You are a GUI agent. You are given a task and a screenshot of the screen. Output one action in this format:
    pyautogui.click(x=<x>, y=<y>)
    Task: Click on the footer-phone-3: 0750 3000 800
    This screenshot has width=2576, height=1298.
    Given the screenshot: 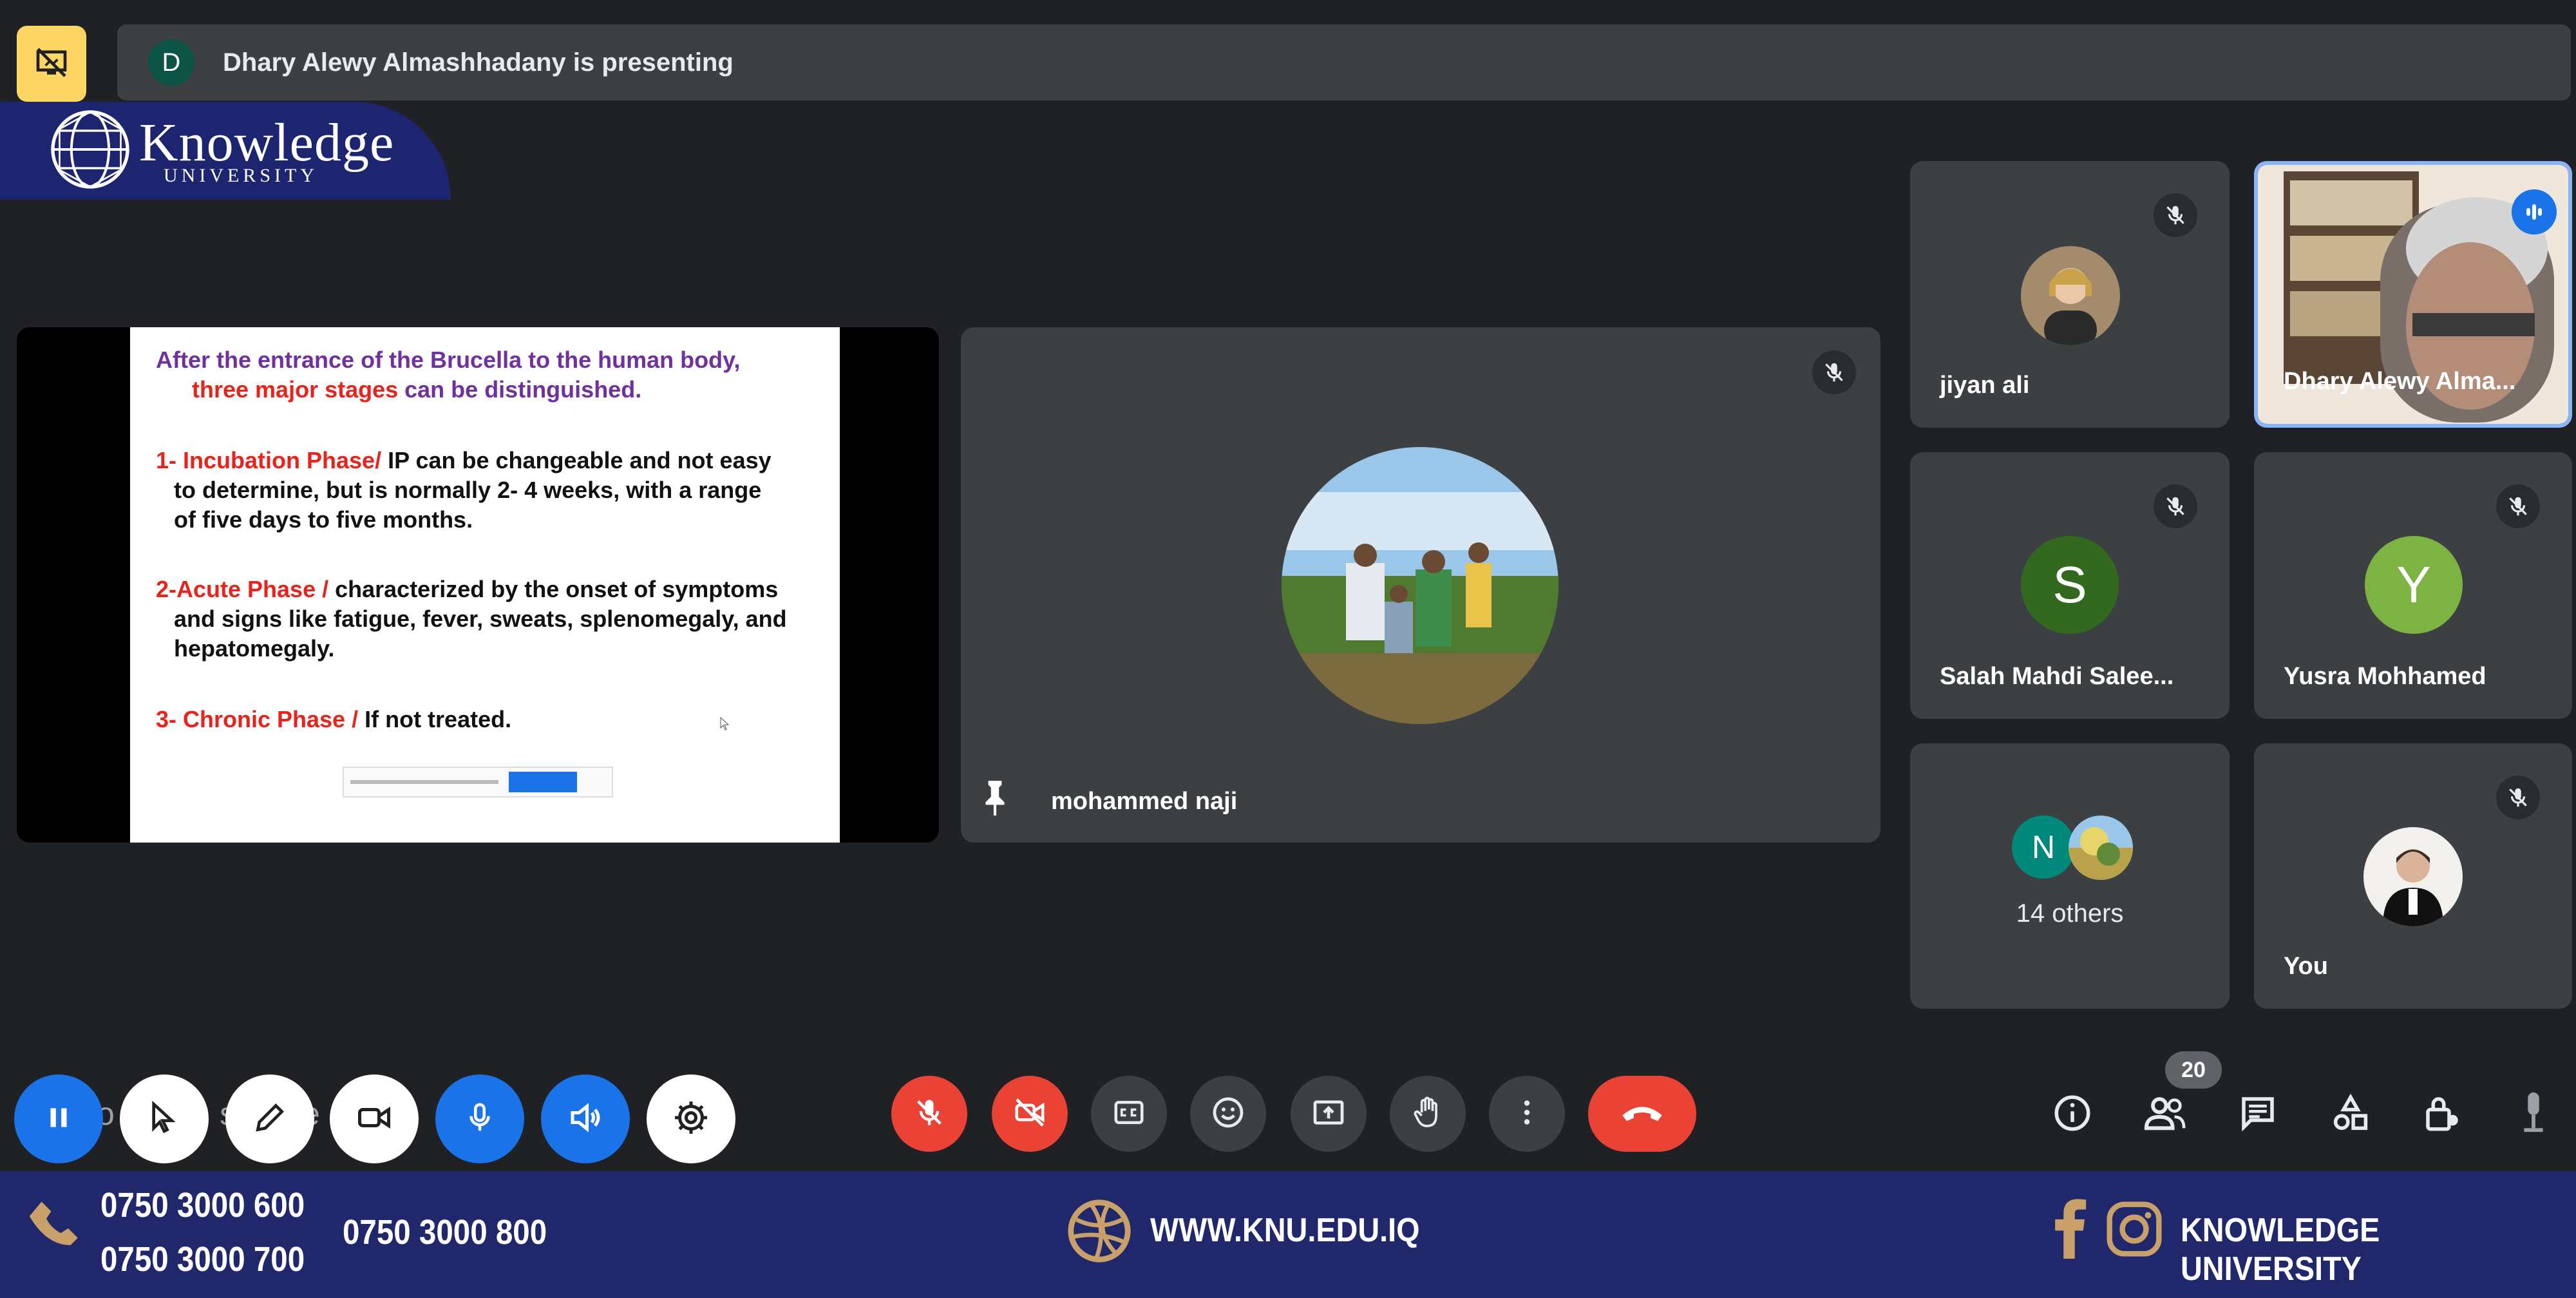 What is the action you would take?
    pyautogui.click(x=445, y=1232)
    